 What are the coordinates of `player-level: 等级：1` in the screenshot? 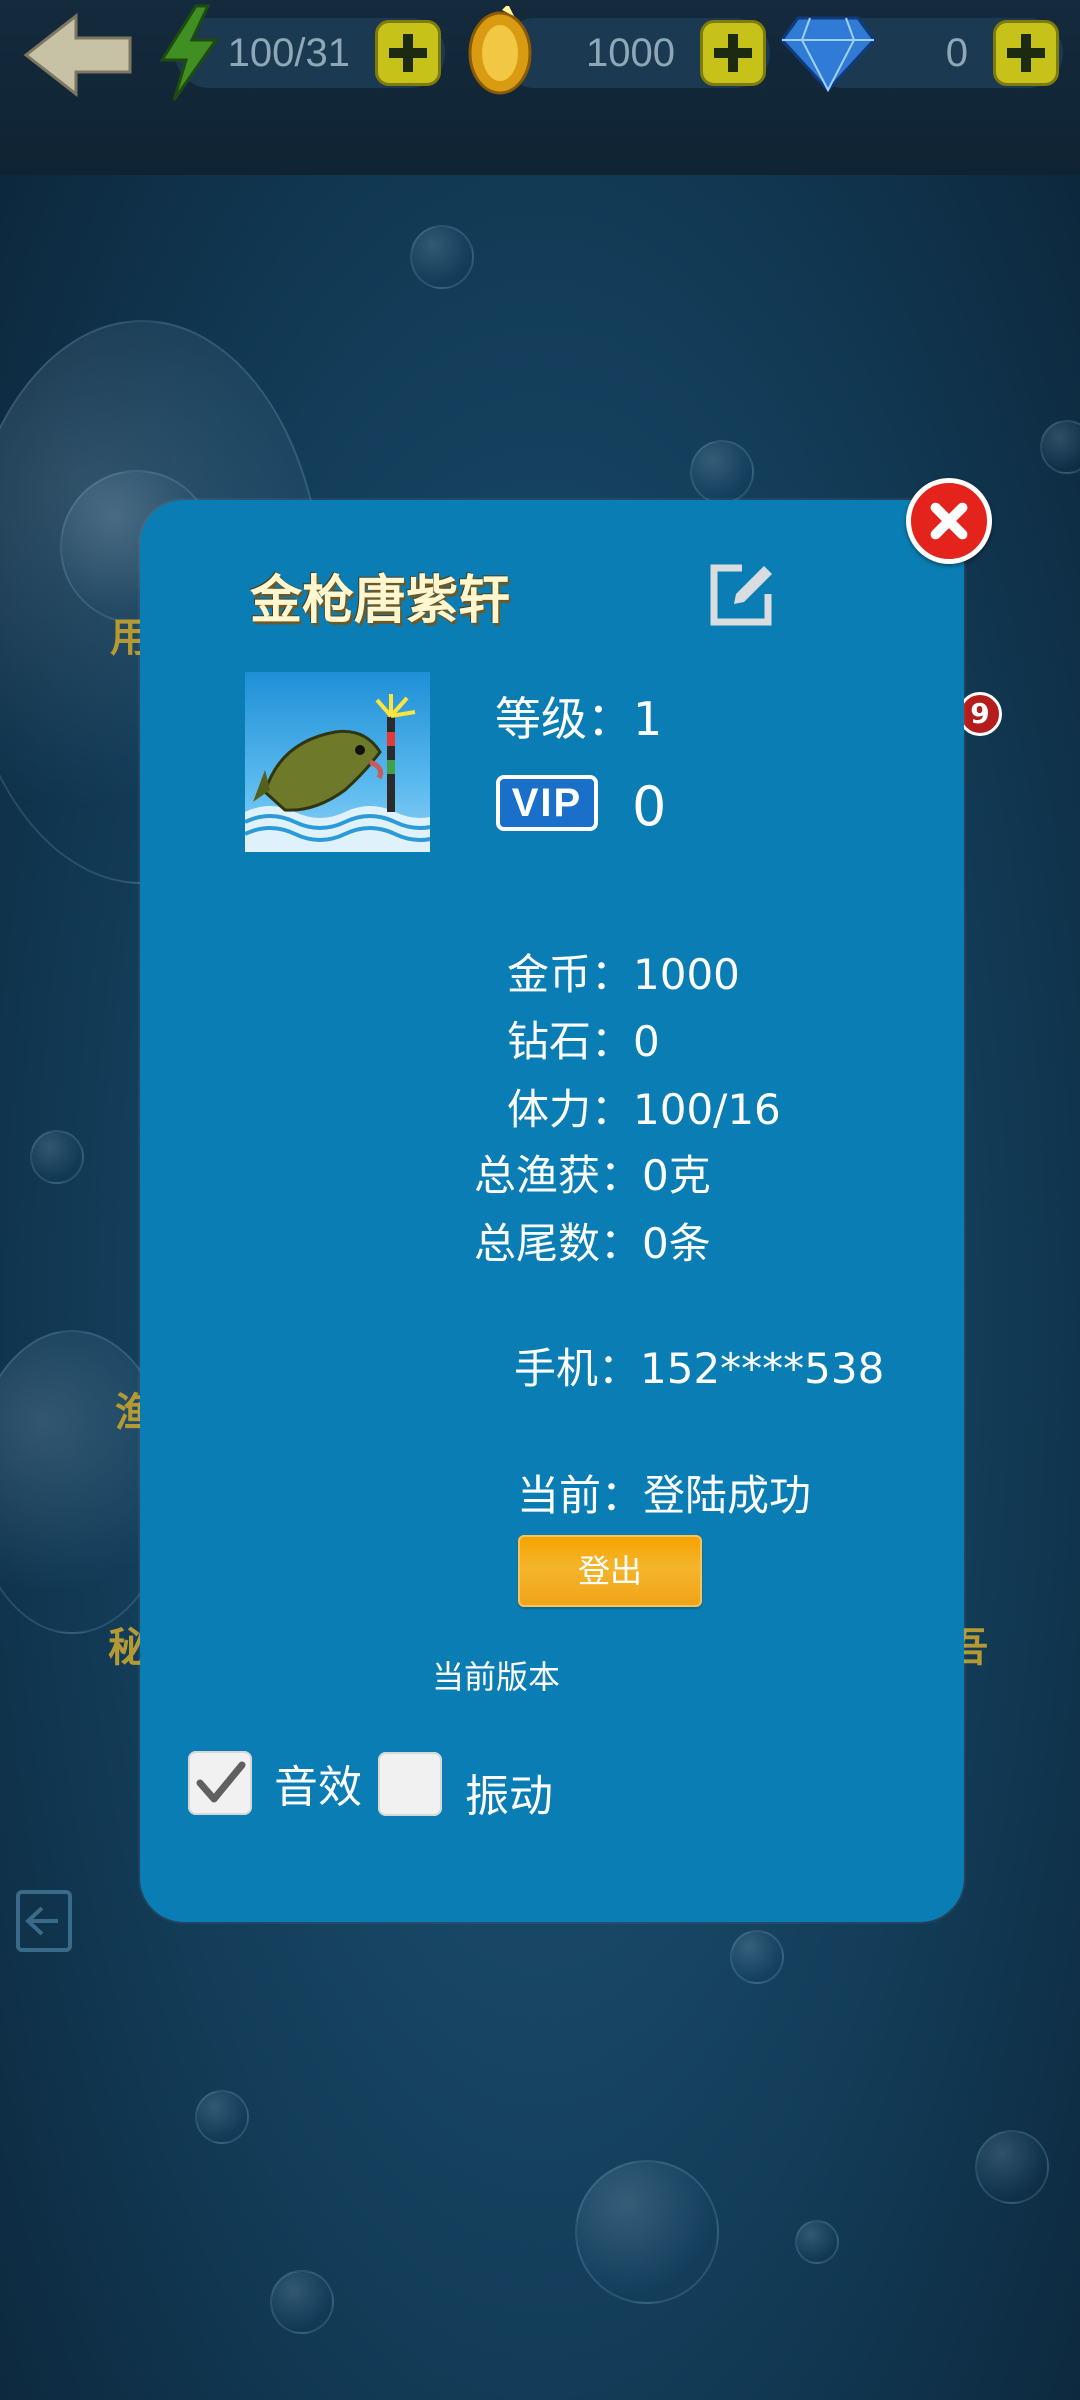 It's located at (579, 719).